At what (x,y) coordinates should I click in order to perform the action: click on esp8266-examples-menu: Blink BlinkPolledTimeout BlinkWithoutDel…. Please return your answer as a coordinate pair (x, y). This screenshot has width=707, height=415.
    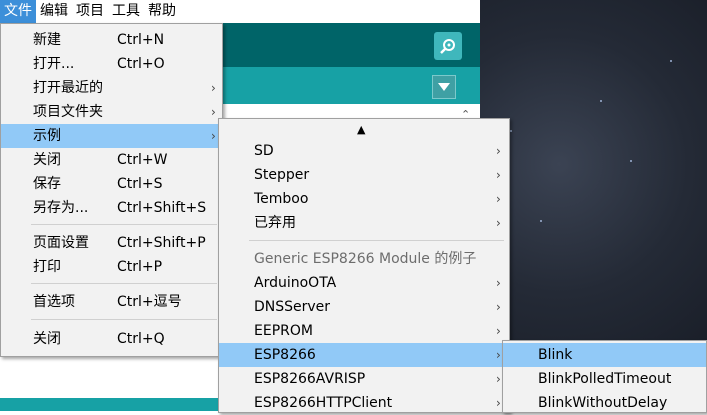
    Looking at the image, I should click on (604, 376).